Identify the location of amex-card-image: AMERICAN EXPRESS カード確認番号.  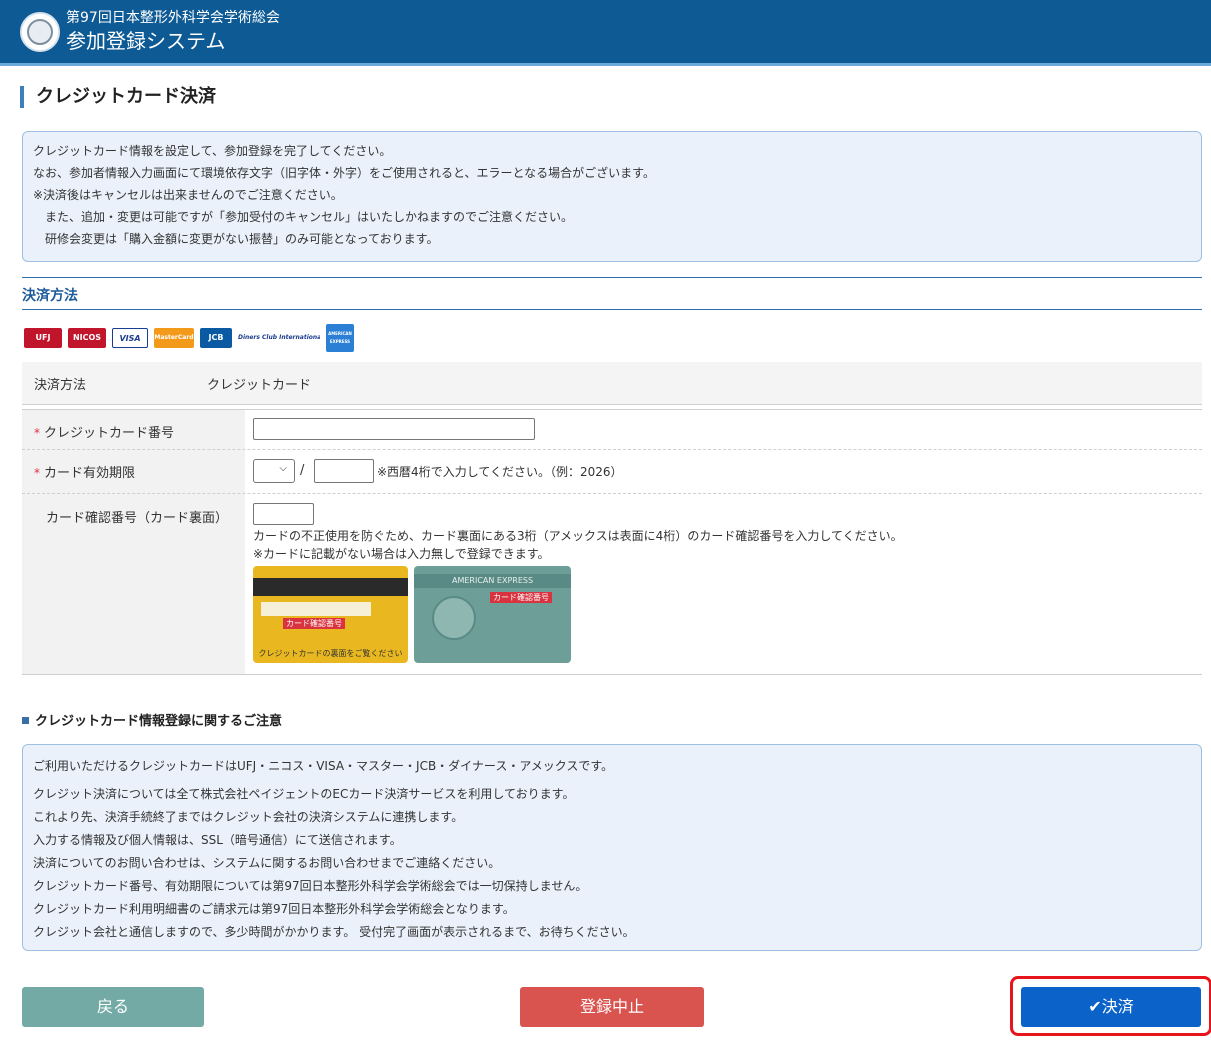
(492, 614).